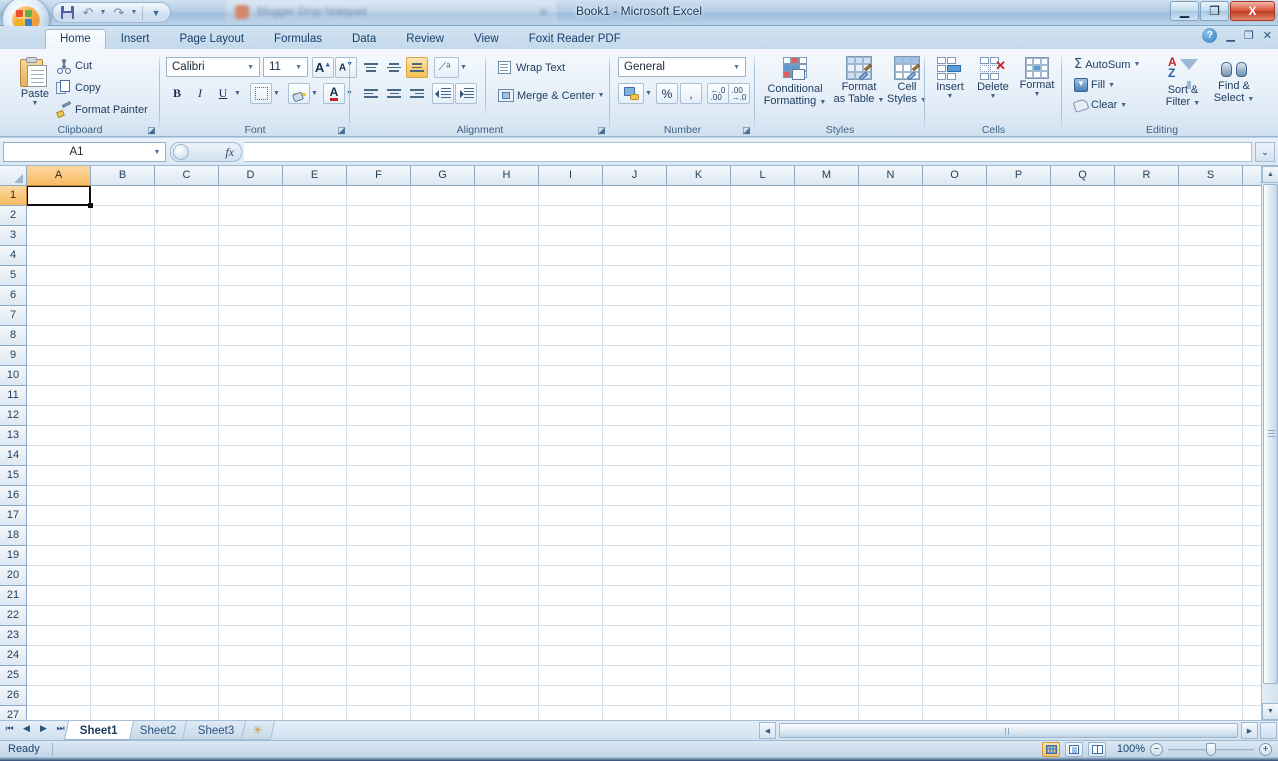 The width and height of the screenshot is (1278, 761). What do you see at coordinates (763, 176) in the screenshot?
I see `column-header-l: L` at bounding box center [763, 176].